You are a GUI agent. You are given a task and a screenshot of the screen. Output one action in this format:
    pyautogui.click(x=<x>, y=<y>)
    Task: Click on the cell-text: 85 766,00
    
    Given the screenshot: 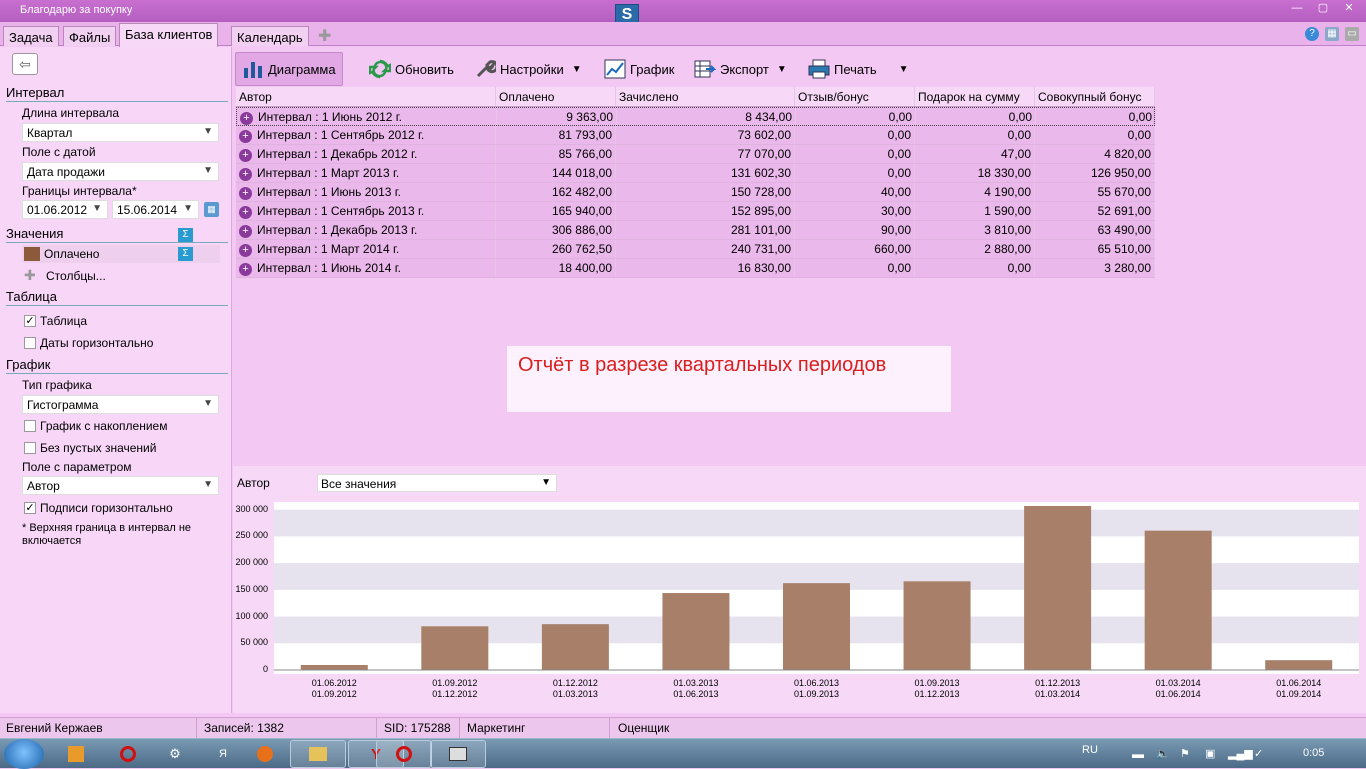 What is the action you would take?
    pyautogui.click(x=585, y=154)
    